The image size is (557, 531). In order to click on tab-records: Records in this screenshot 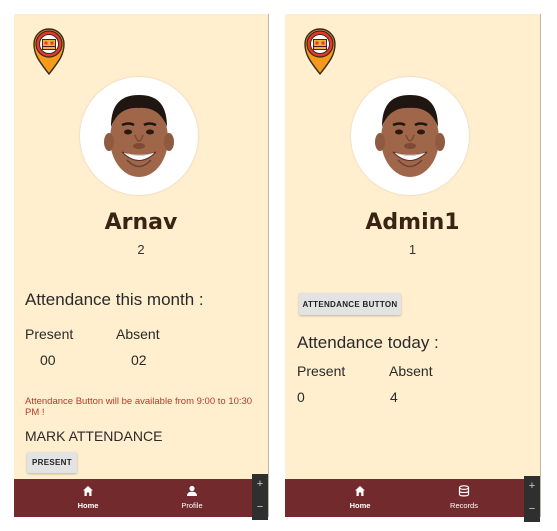, I will do `click(464, 498)`.